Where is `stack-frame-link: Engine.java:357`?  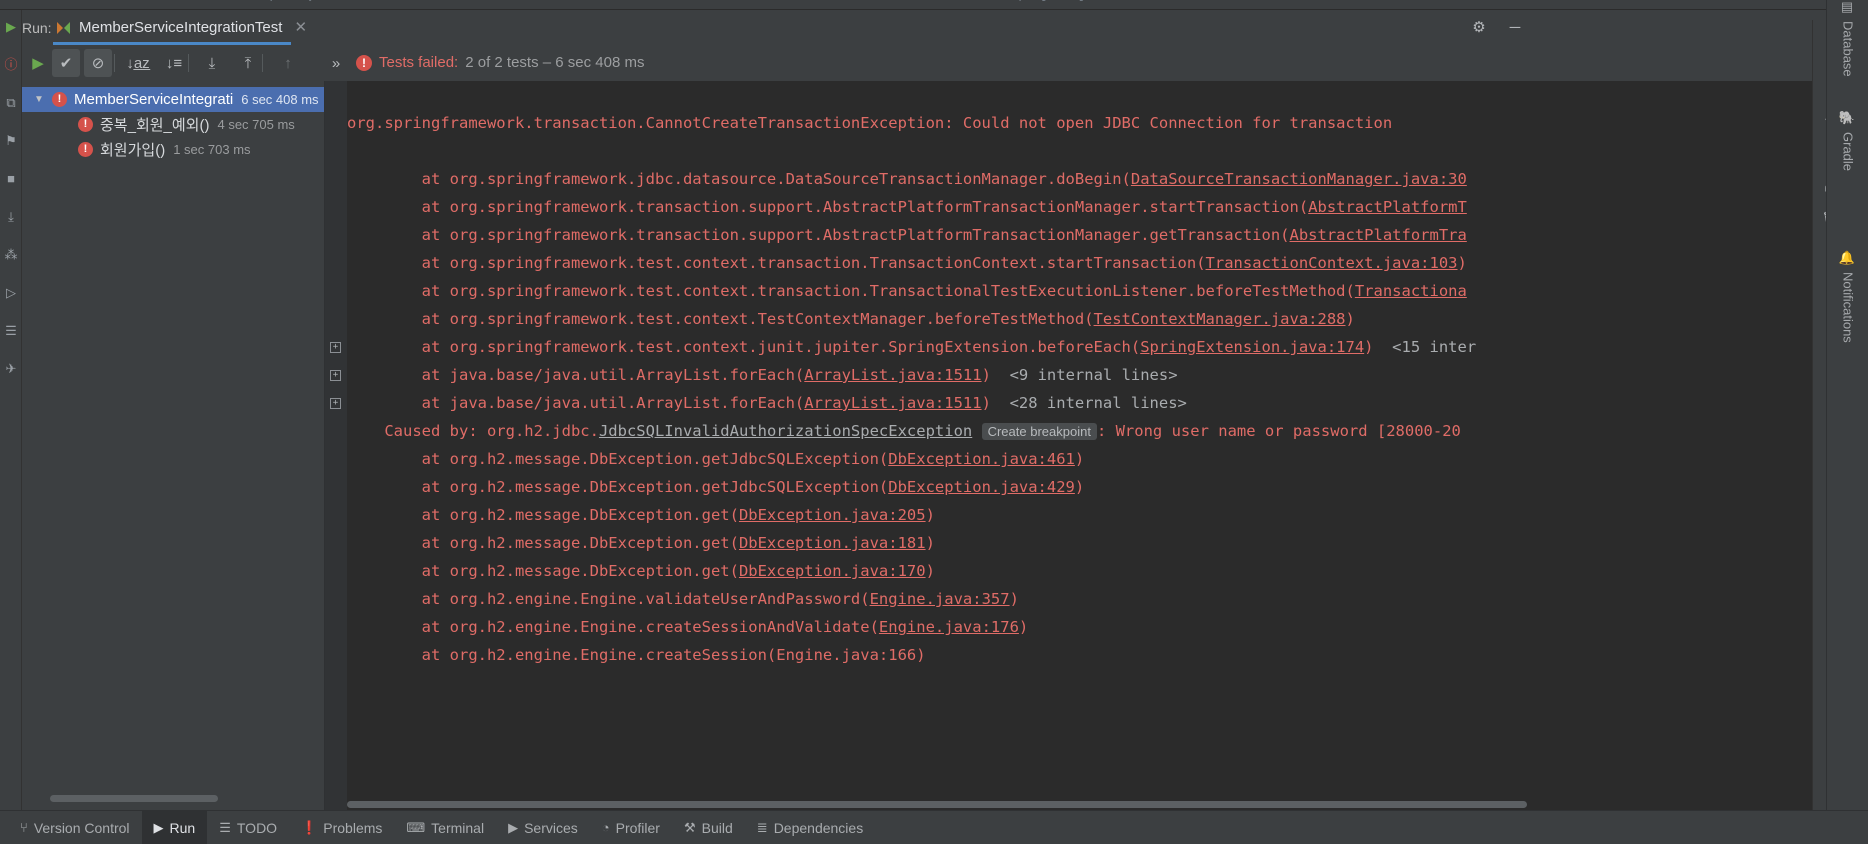
stack-frame-link: Engine.java:357 is located at coordinates (940, 599).